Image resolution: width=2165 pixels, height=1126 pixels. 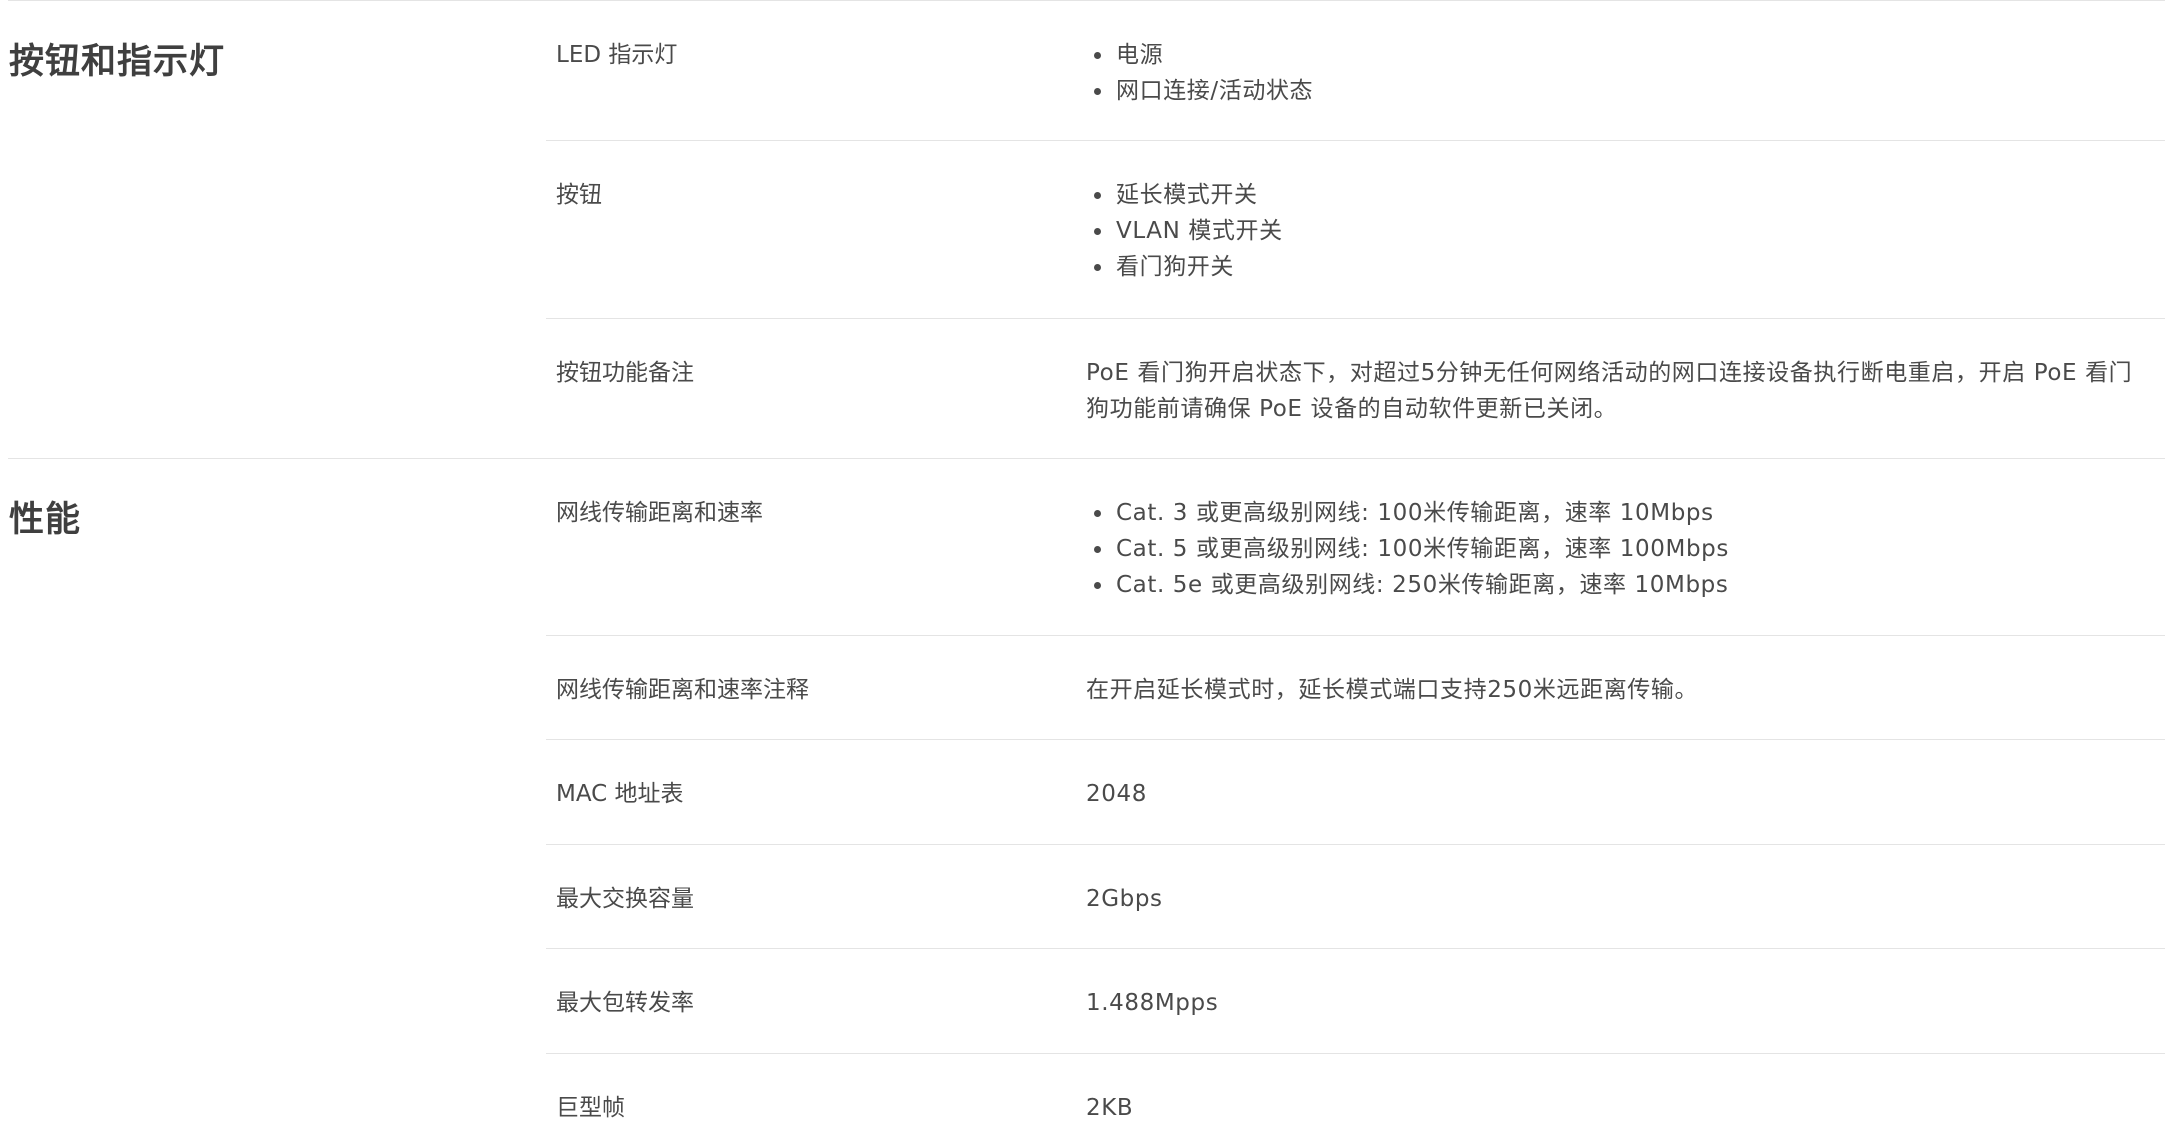 I want to click on bullet-item: Cat. 5e 或更高级别网线: 250米传输距离，速率 10Mbps, so click(x=1620, y=585).